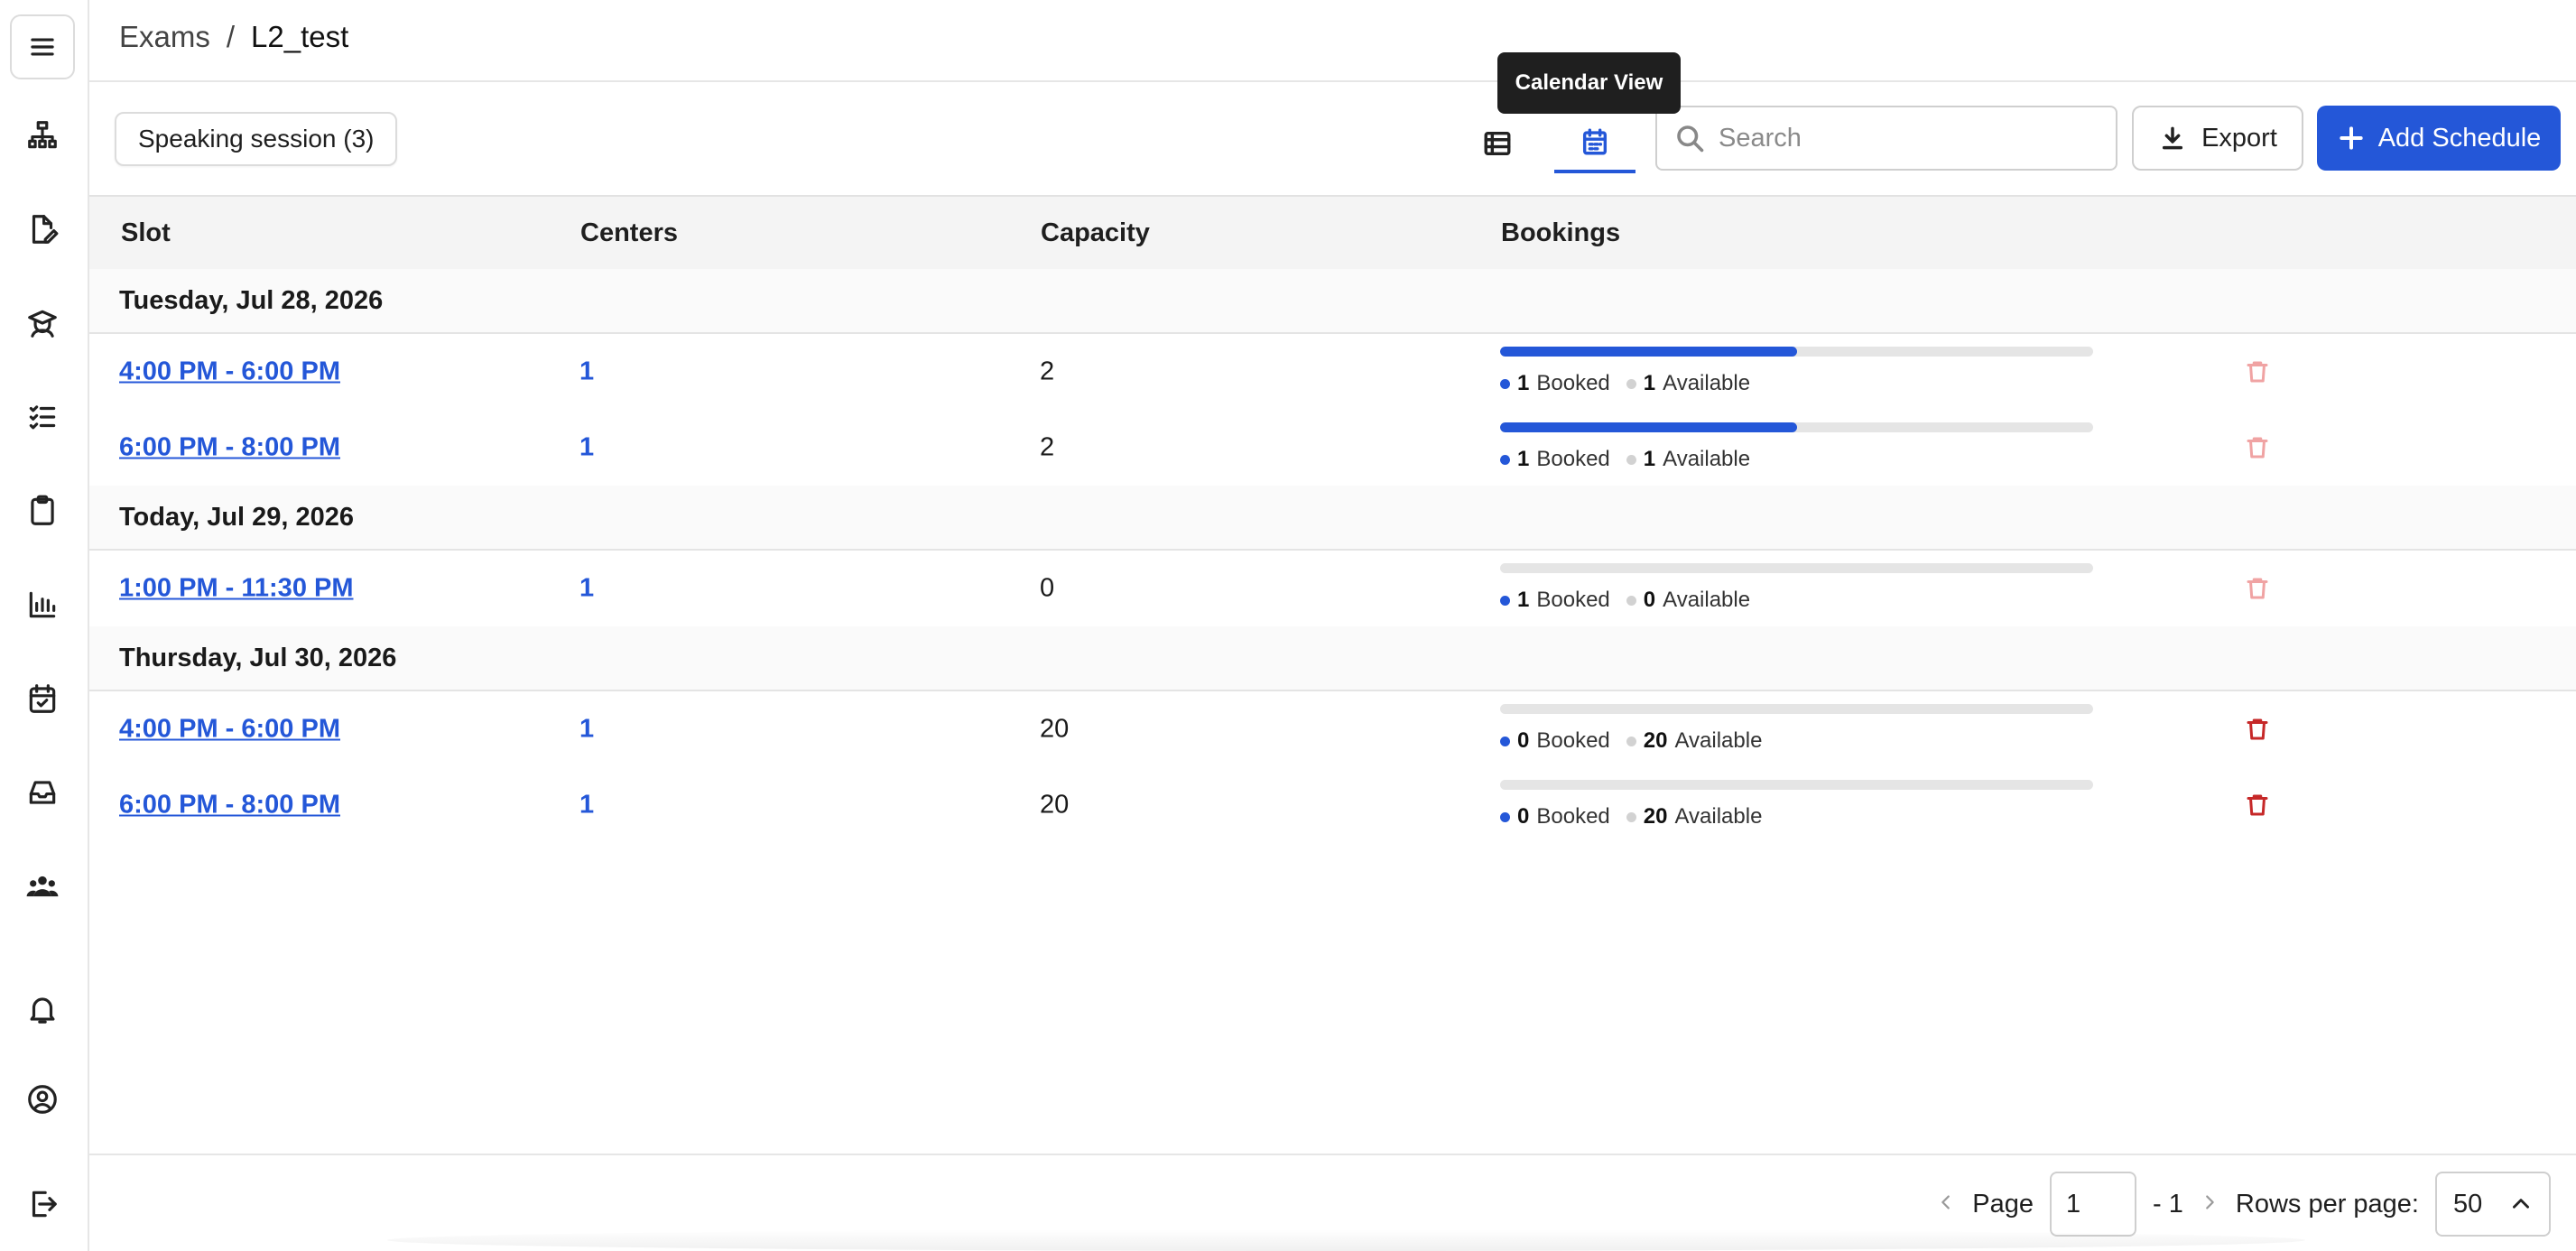  What do you see at coordinates (43, 417) in the screenshot?
I see `checklist-icon` at bounding box center [43, 417].